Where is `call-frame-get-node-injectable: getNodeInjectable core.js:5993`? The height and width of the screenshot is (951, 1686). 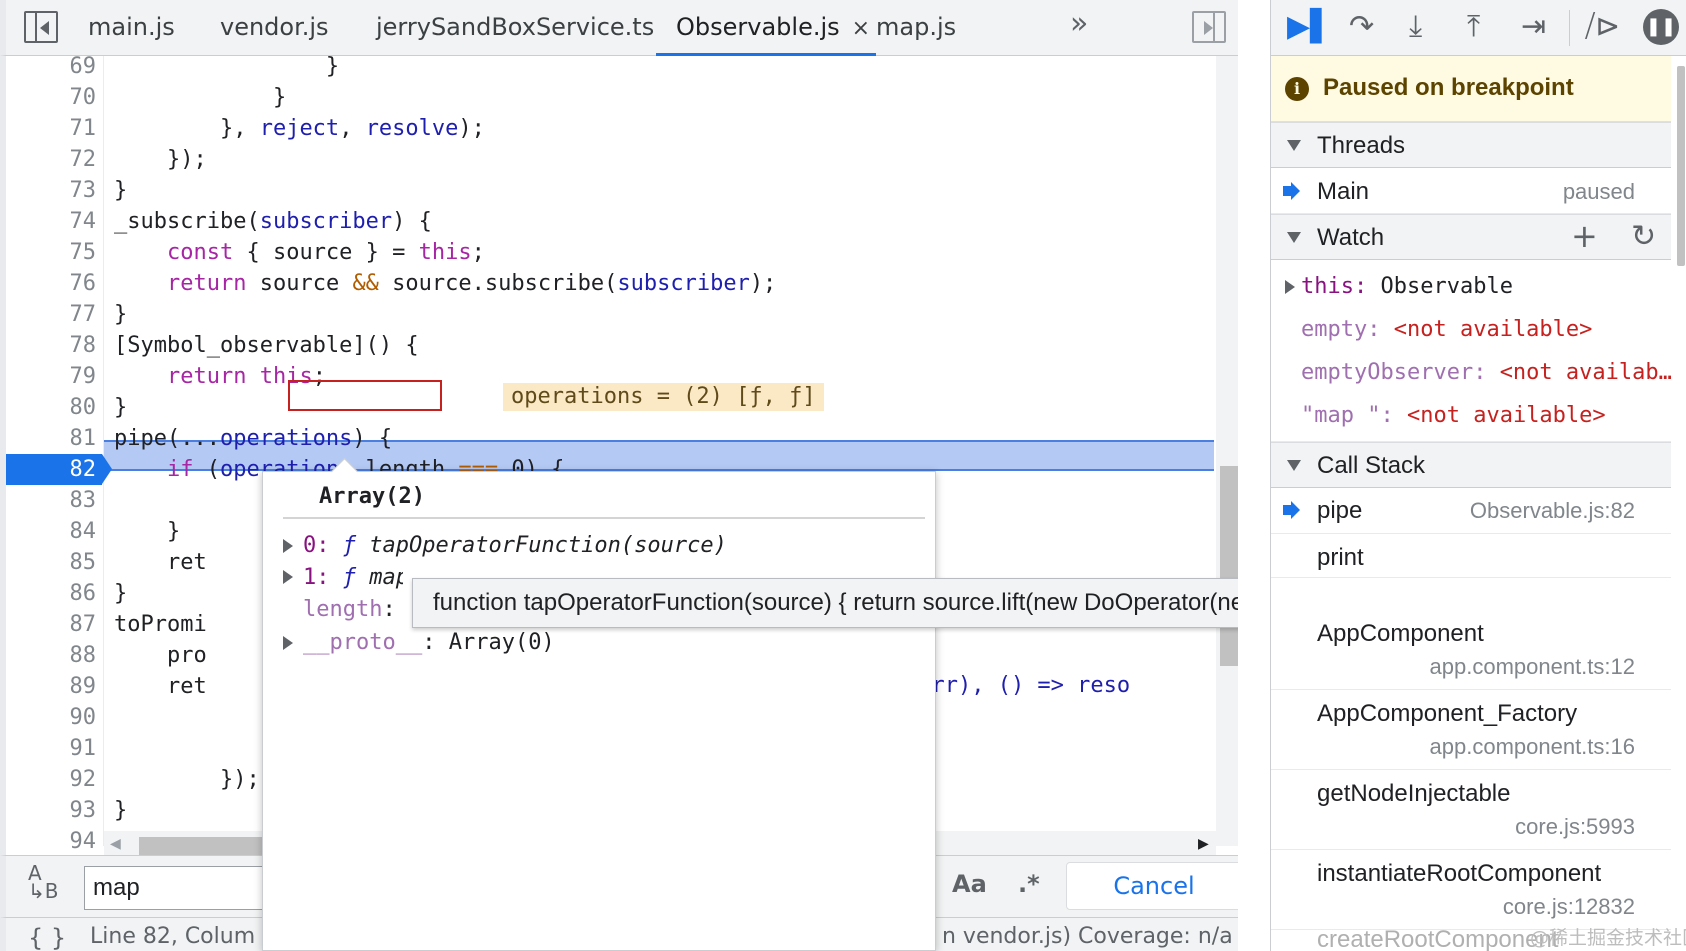 call-frame-get-node-injectable: getNodeInjectable core.js:5993 is located at coordinates (1471, 810).